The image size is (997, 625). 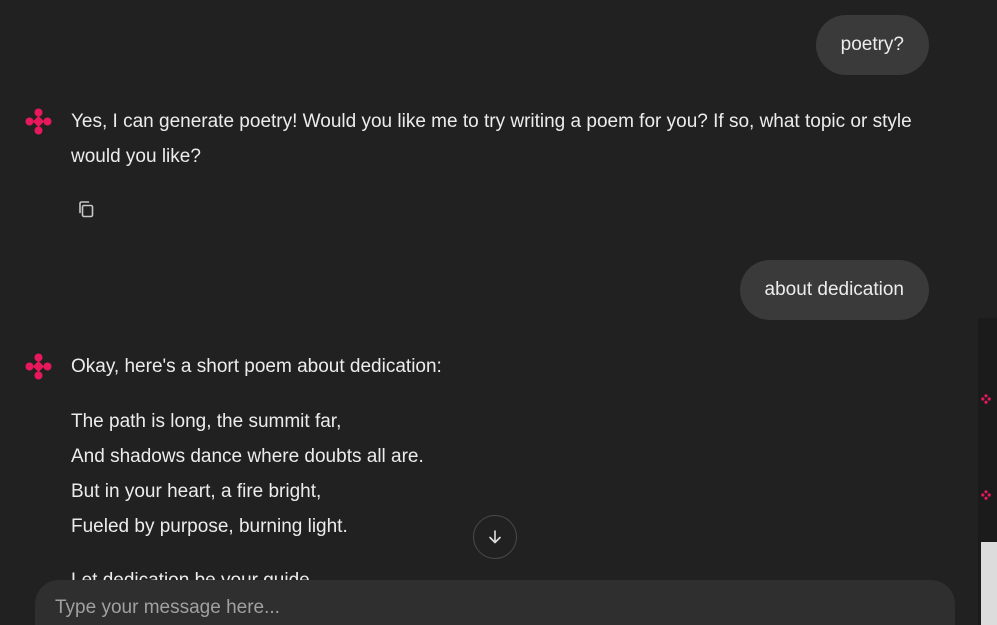 What do you see at coordinates (196, 491) in the screenshot?
I see `poem-line: But in your heart, a fire bright,` at bounding box center [196, 491].